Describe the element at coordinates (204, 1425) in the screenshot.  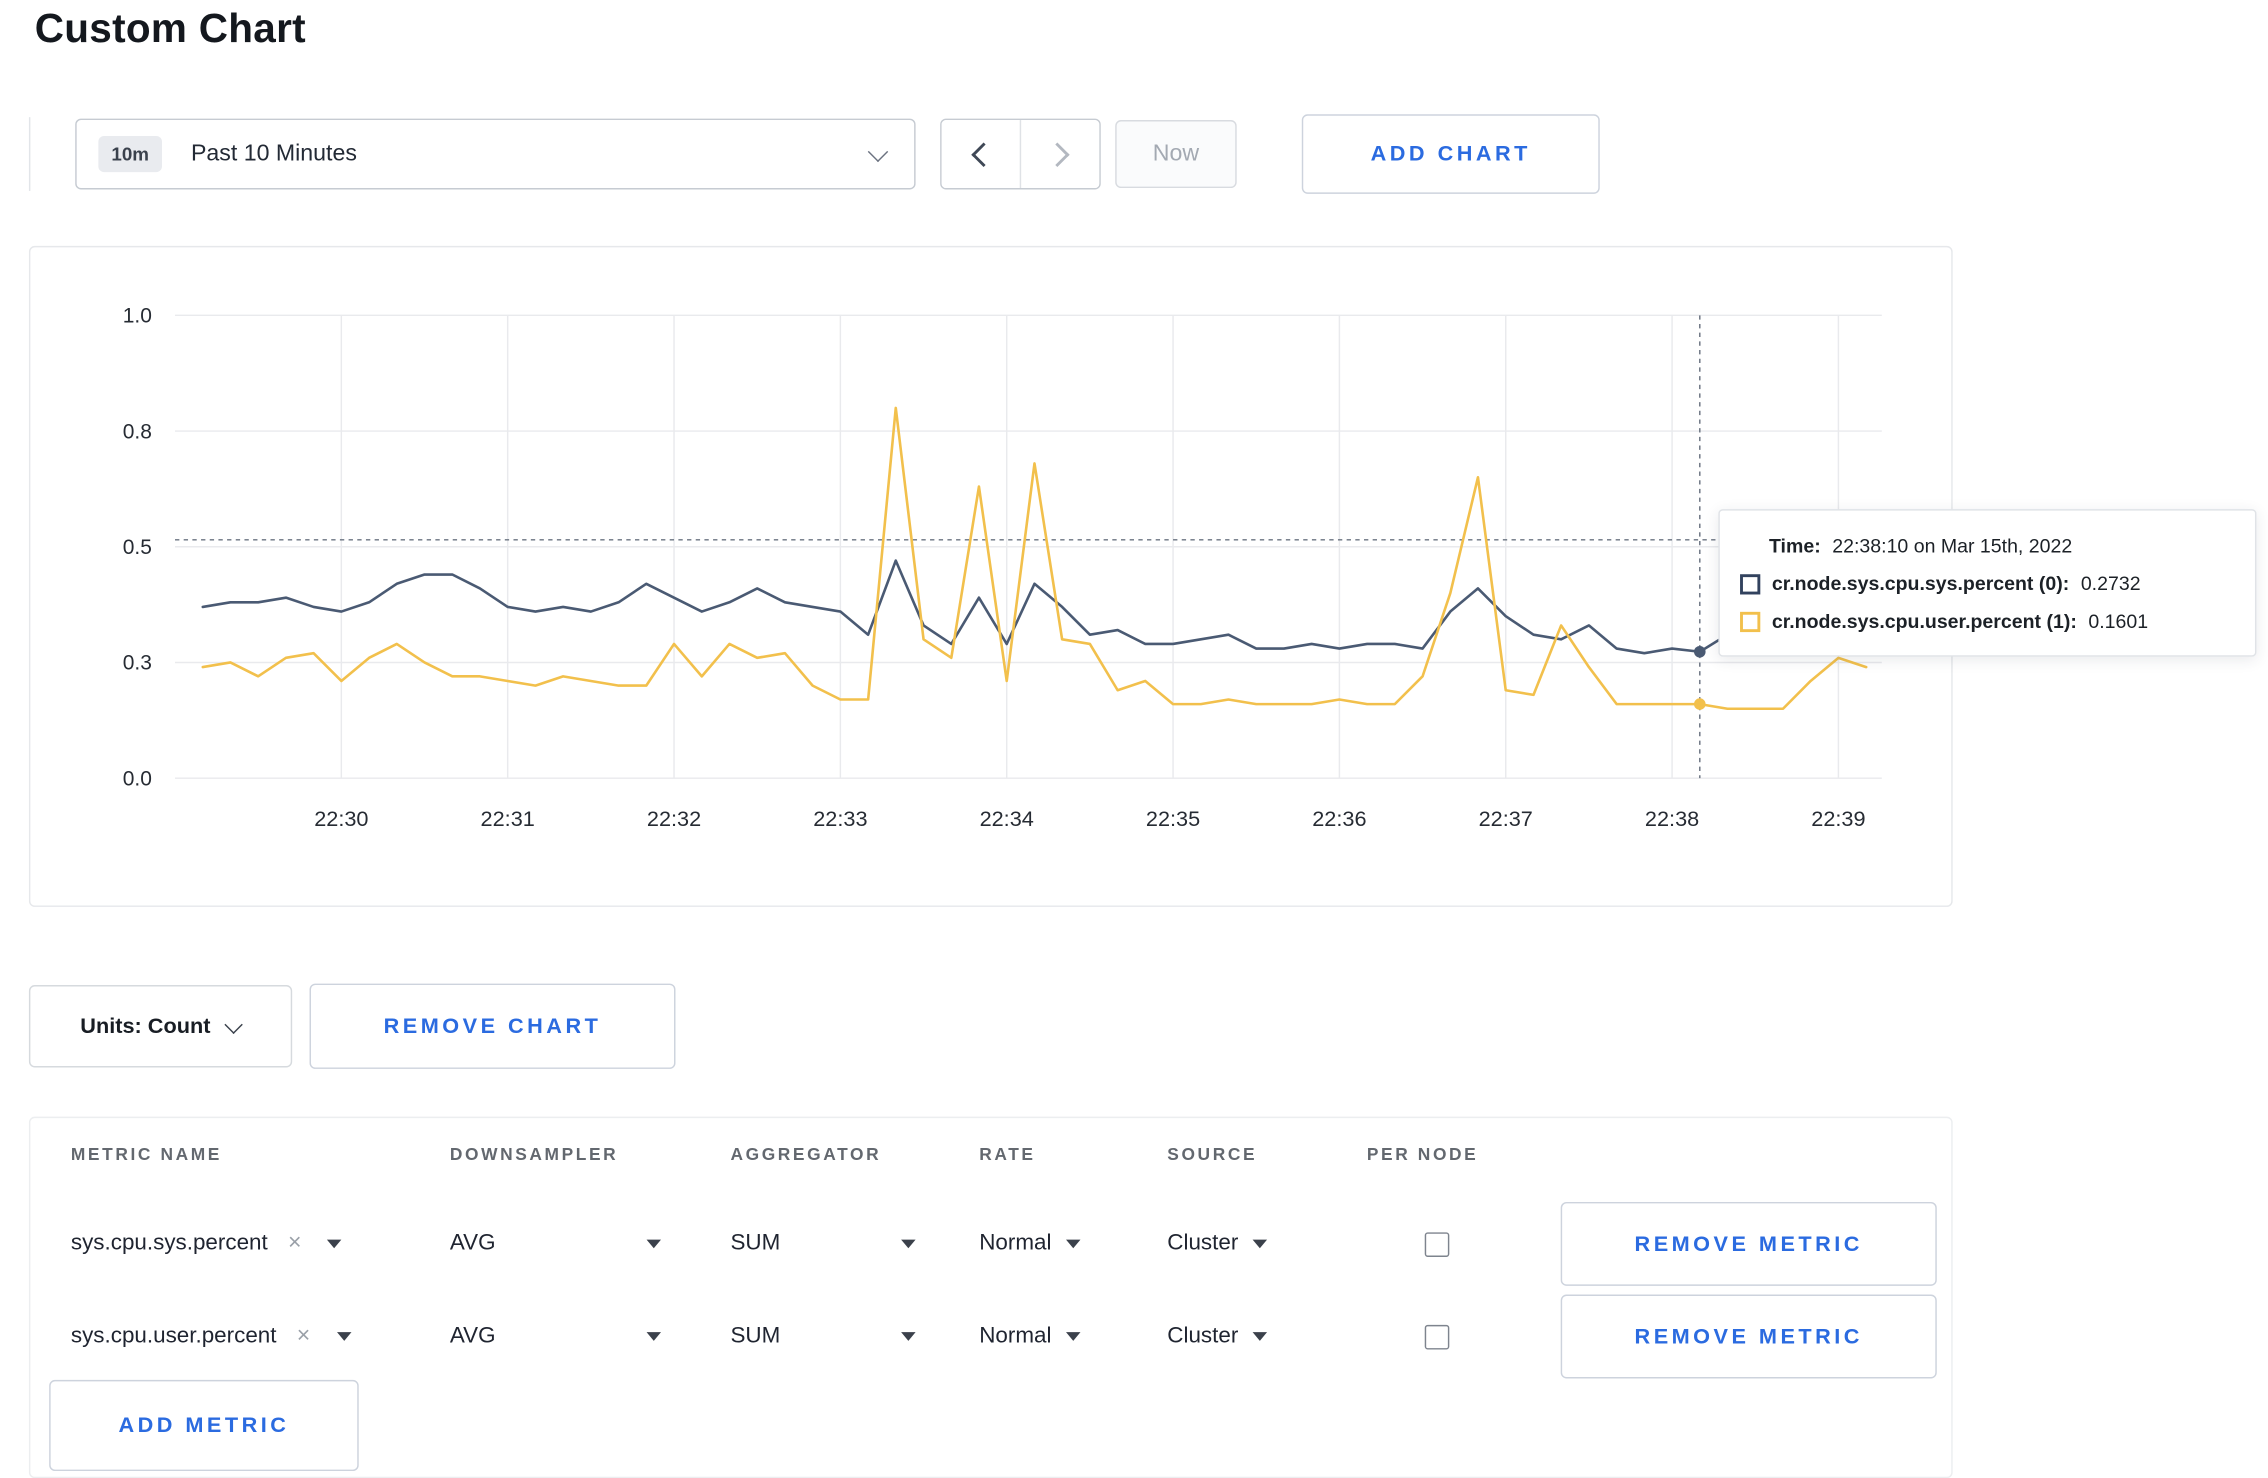
I see `add-metric-button: ADD METRIC` at that location.